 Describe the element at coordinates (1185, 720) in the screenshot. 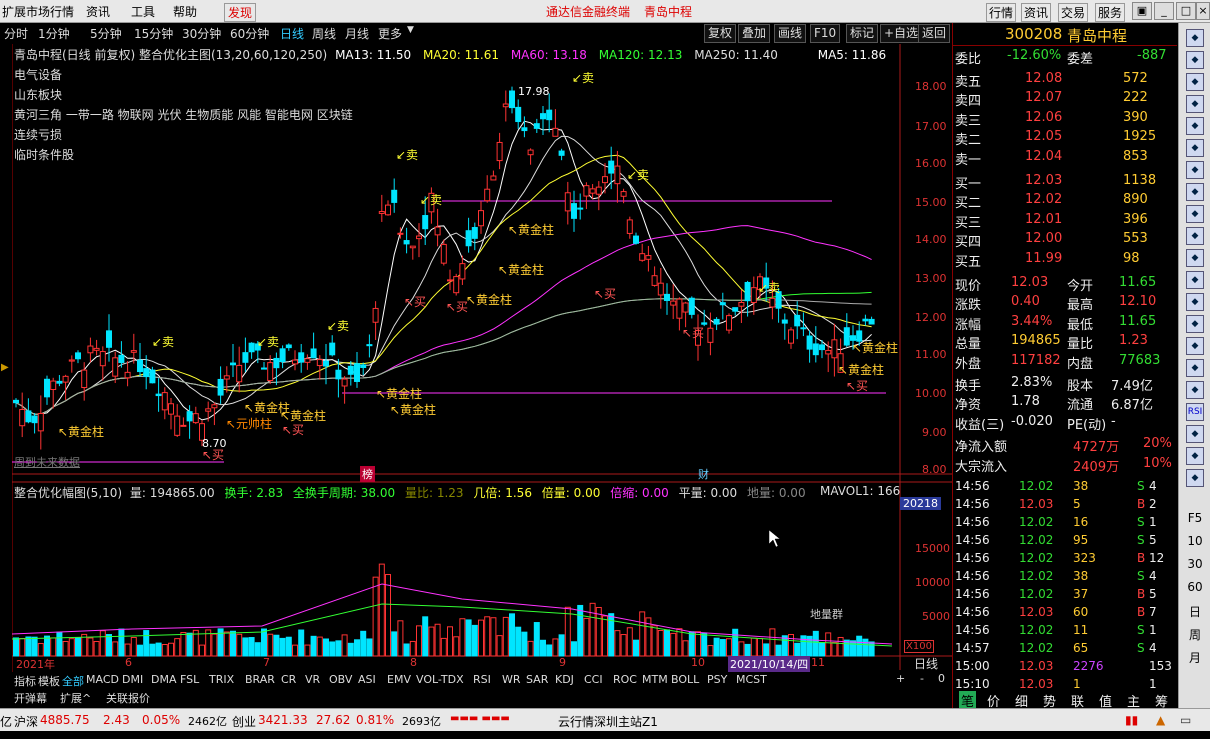

I see `chat-icon: ▭` at that location.